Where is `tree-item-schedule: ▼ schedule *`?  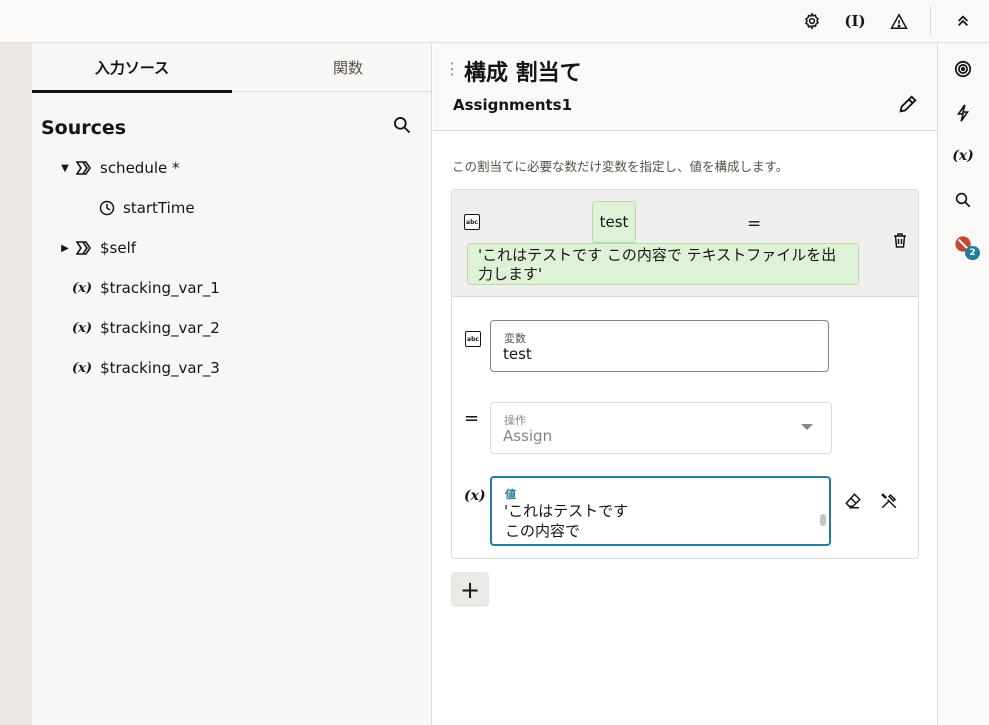
tree-item-schedule: ▼ schedule * is located at coordinates (119, 168).